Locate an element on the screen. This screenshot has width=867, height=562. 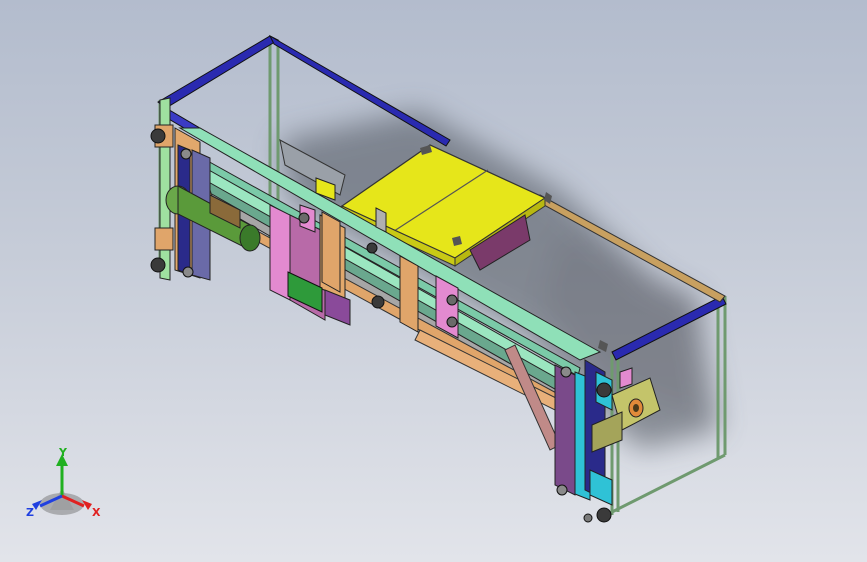
z-axis-label: Z is located at coordinates (30, 512).